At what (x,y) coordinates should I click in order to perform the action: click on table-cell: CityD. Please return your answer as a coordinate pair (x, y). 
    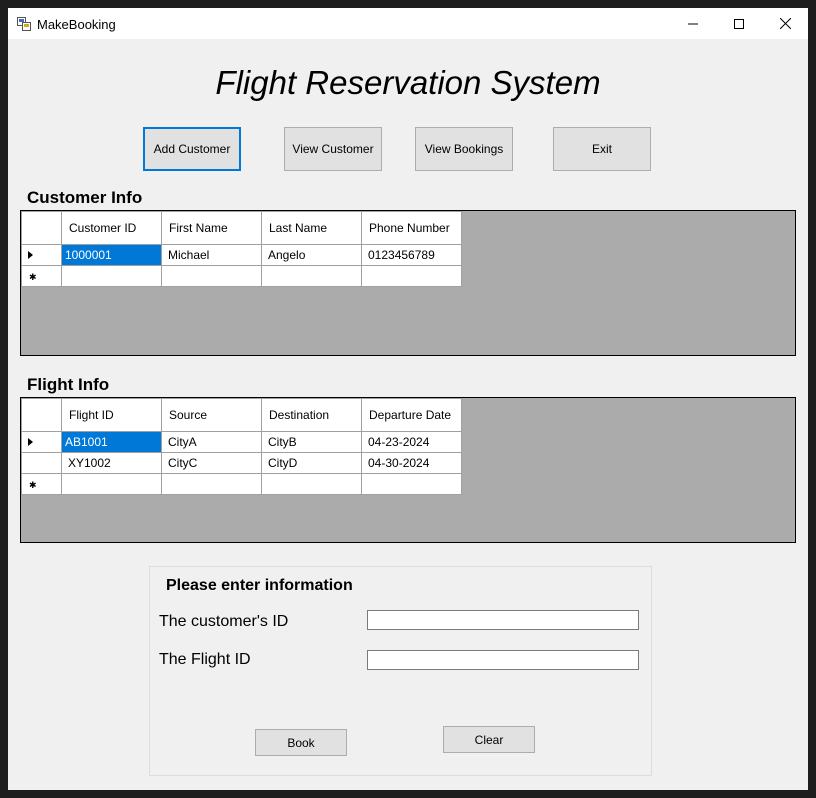
    Looking at the image, I should click on (311, 463).